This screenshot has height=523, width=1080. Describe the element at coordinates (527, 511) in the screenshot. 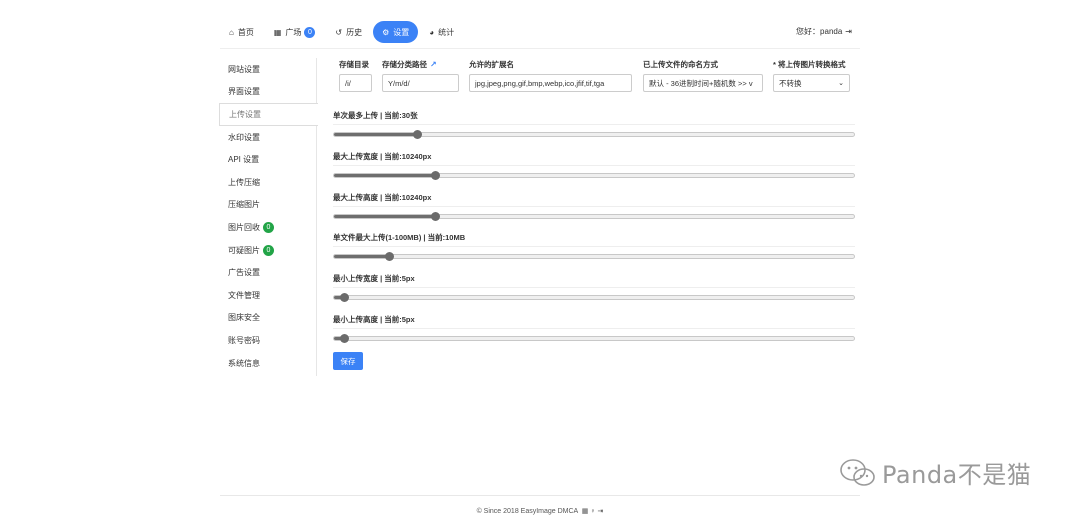

I see `footer-text: © Since 2018 EasyImage DMCA` at that location.